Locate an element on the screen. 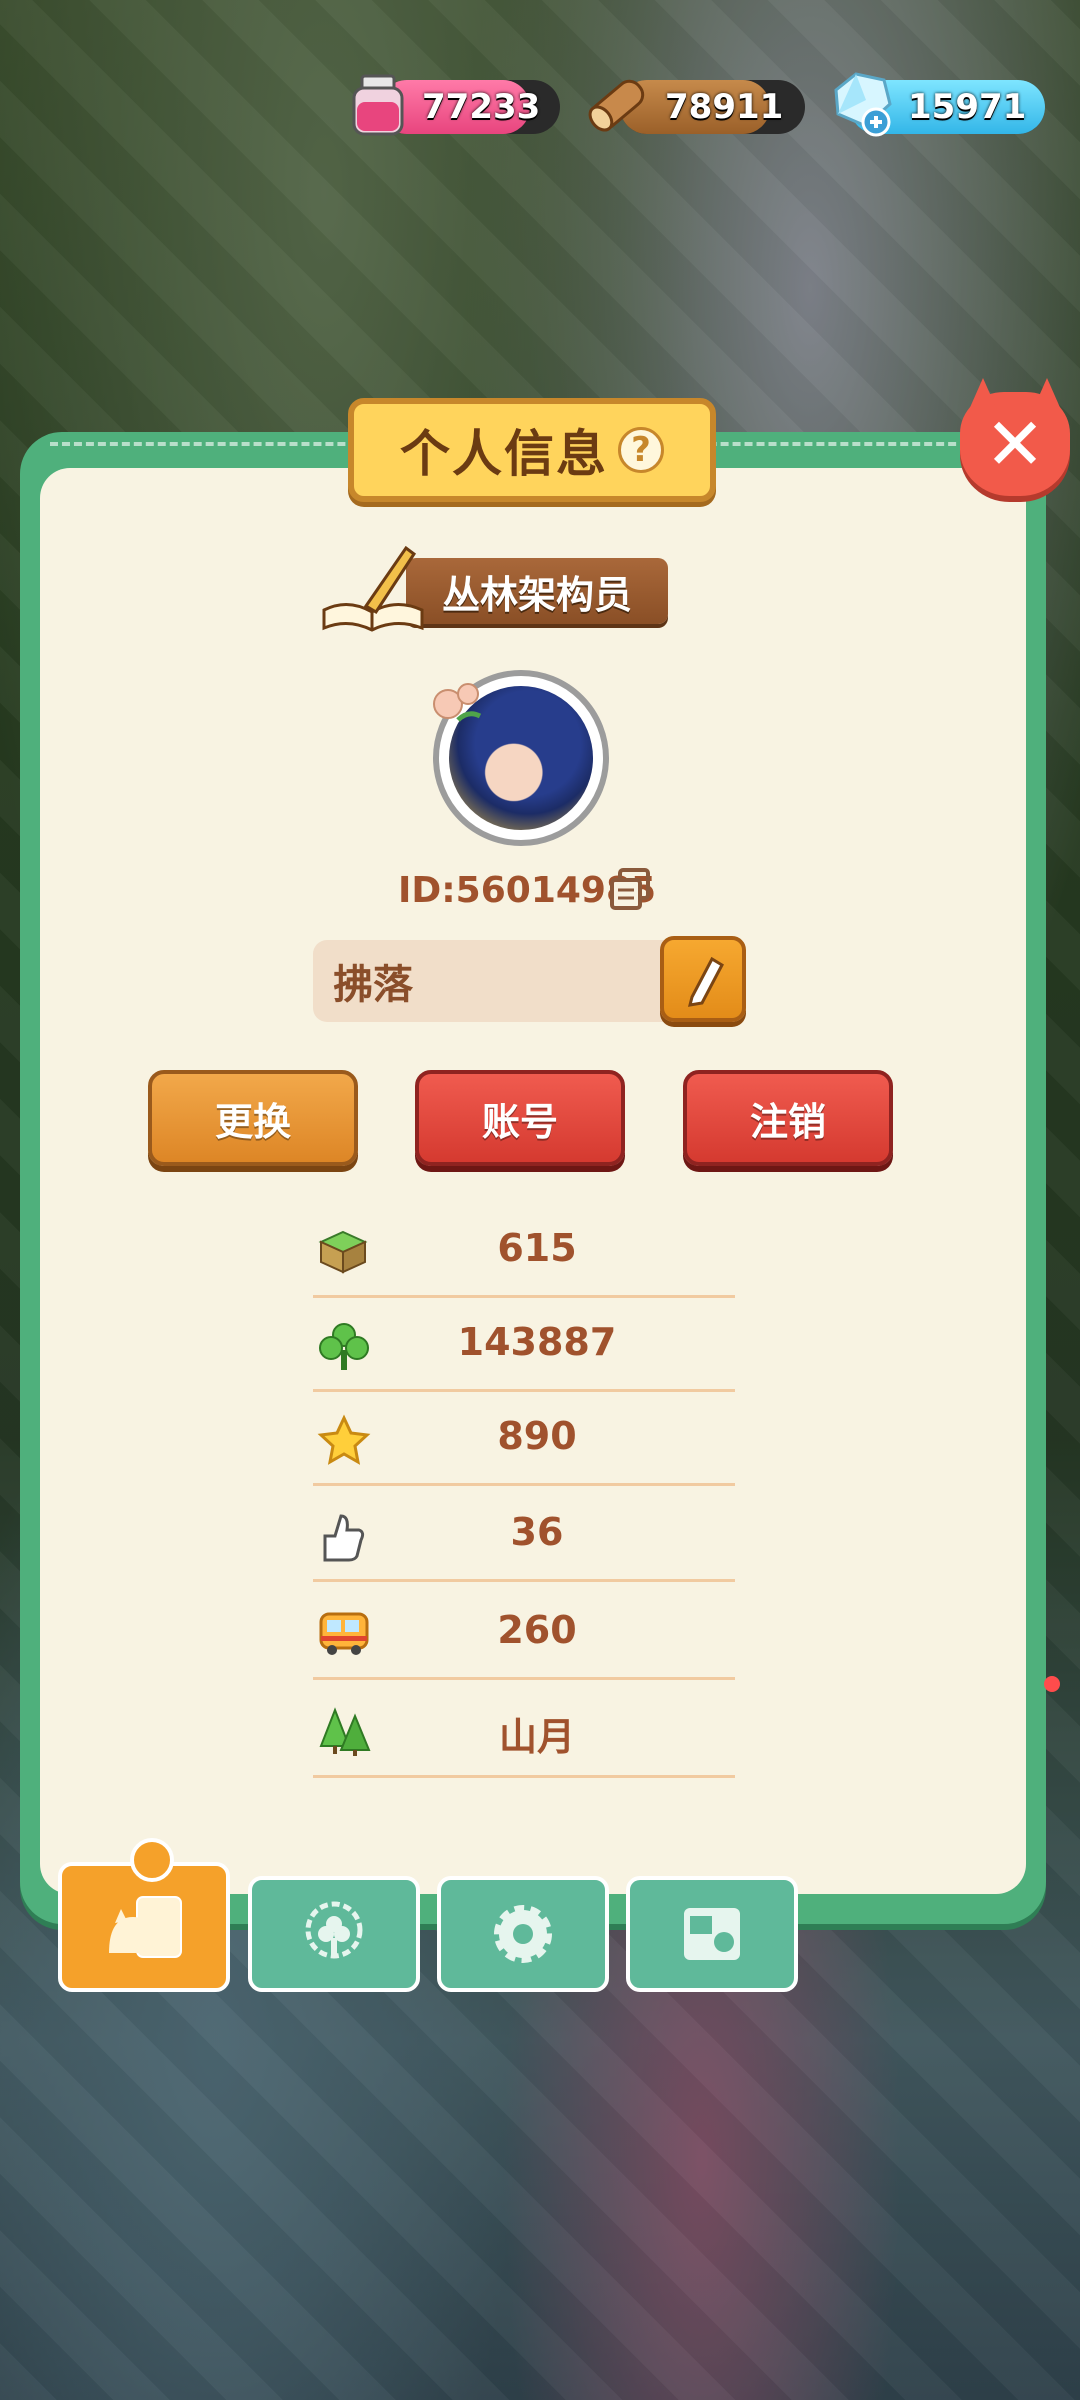 This screenshot has height=2400, width=1080. settings-tab is located at coordinates (523, 1934).